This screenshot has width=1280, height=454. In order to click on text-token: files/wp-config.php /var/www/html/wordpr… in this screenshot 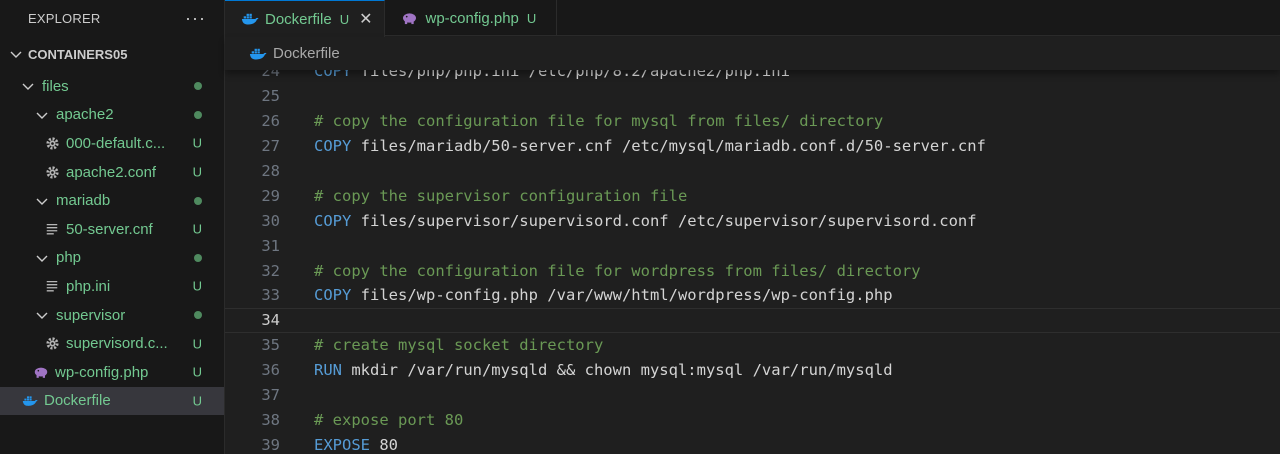, I will do `click(622, 295)`.